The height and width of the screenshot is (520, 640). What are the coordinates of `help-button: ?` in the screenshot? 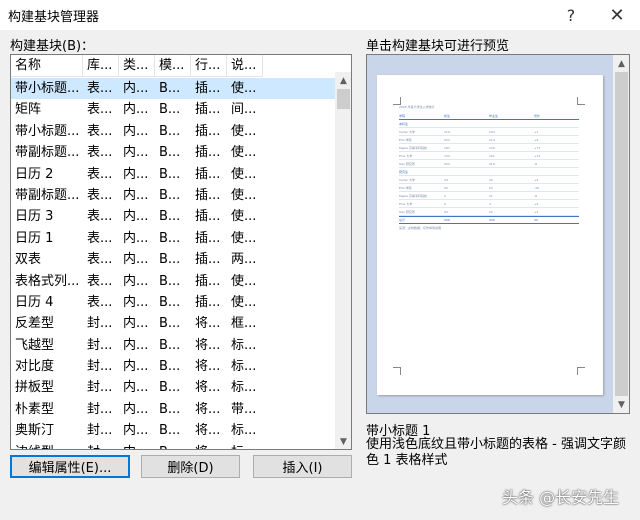 It's located at (571, 15).